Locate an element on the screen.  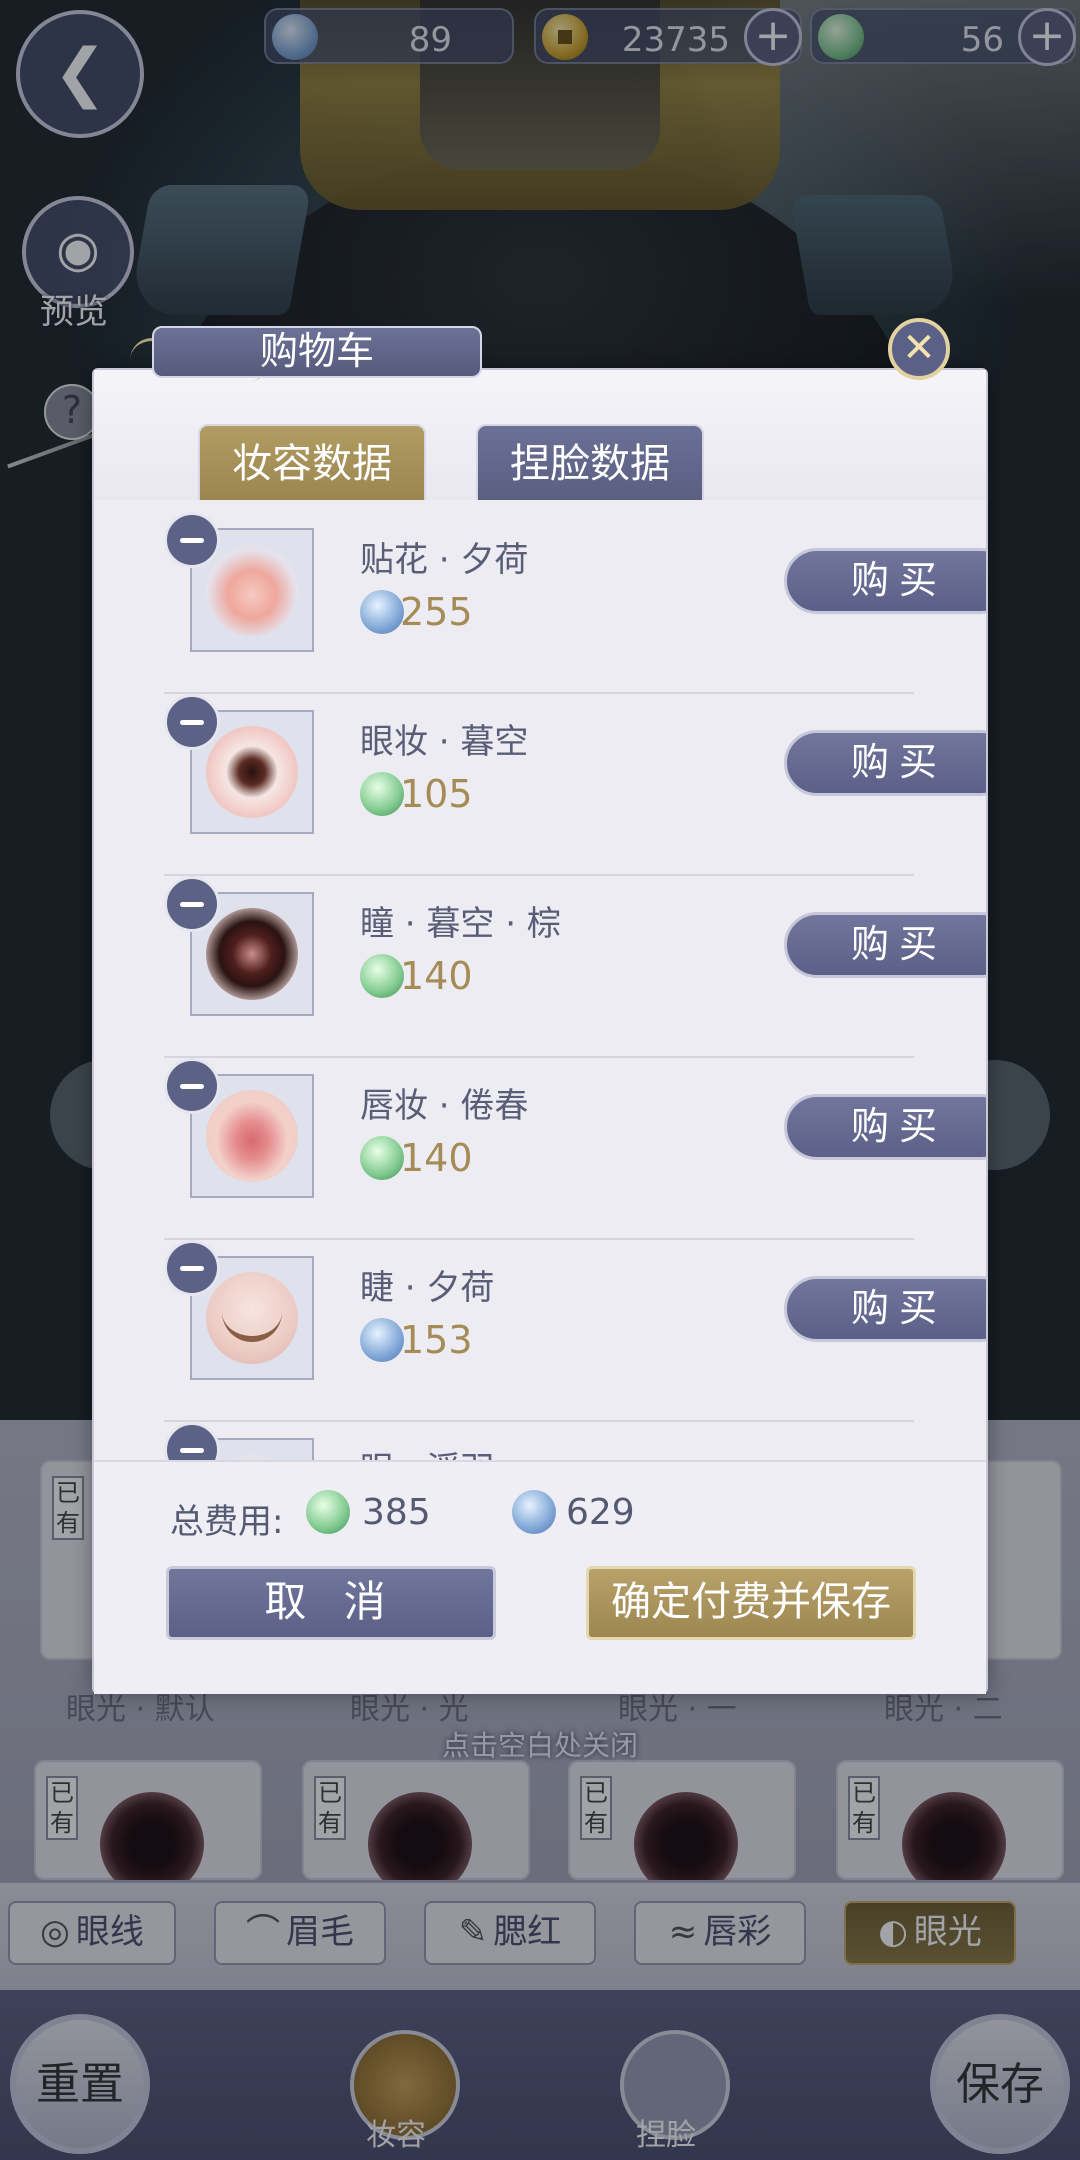
item-name: 睫 · 夕荷 is located at coordinates (427, 1288).